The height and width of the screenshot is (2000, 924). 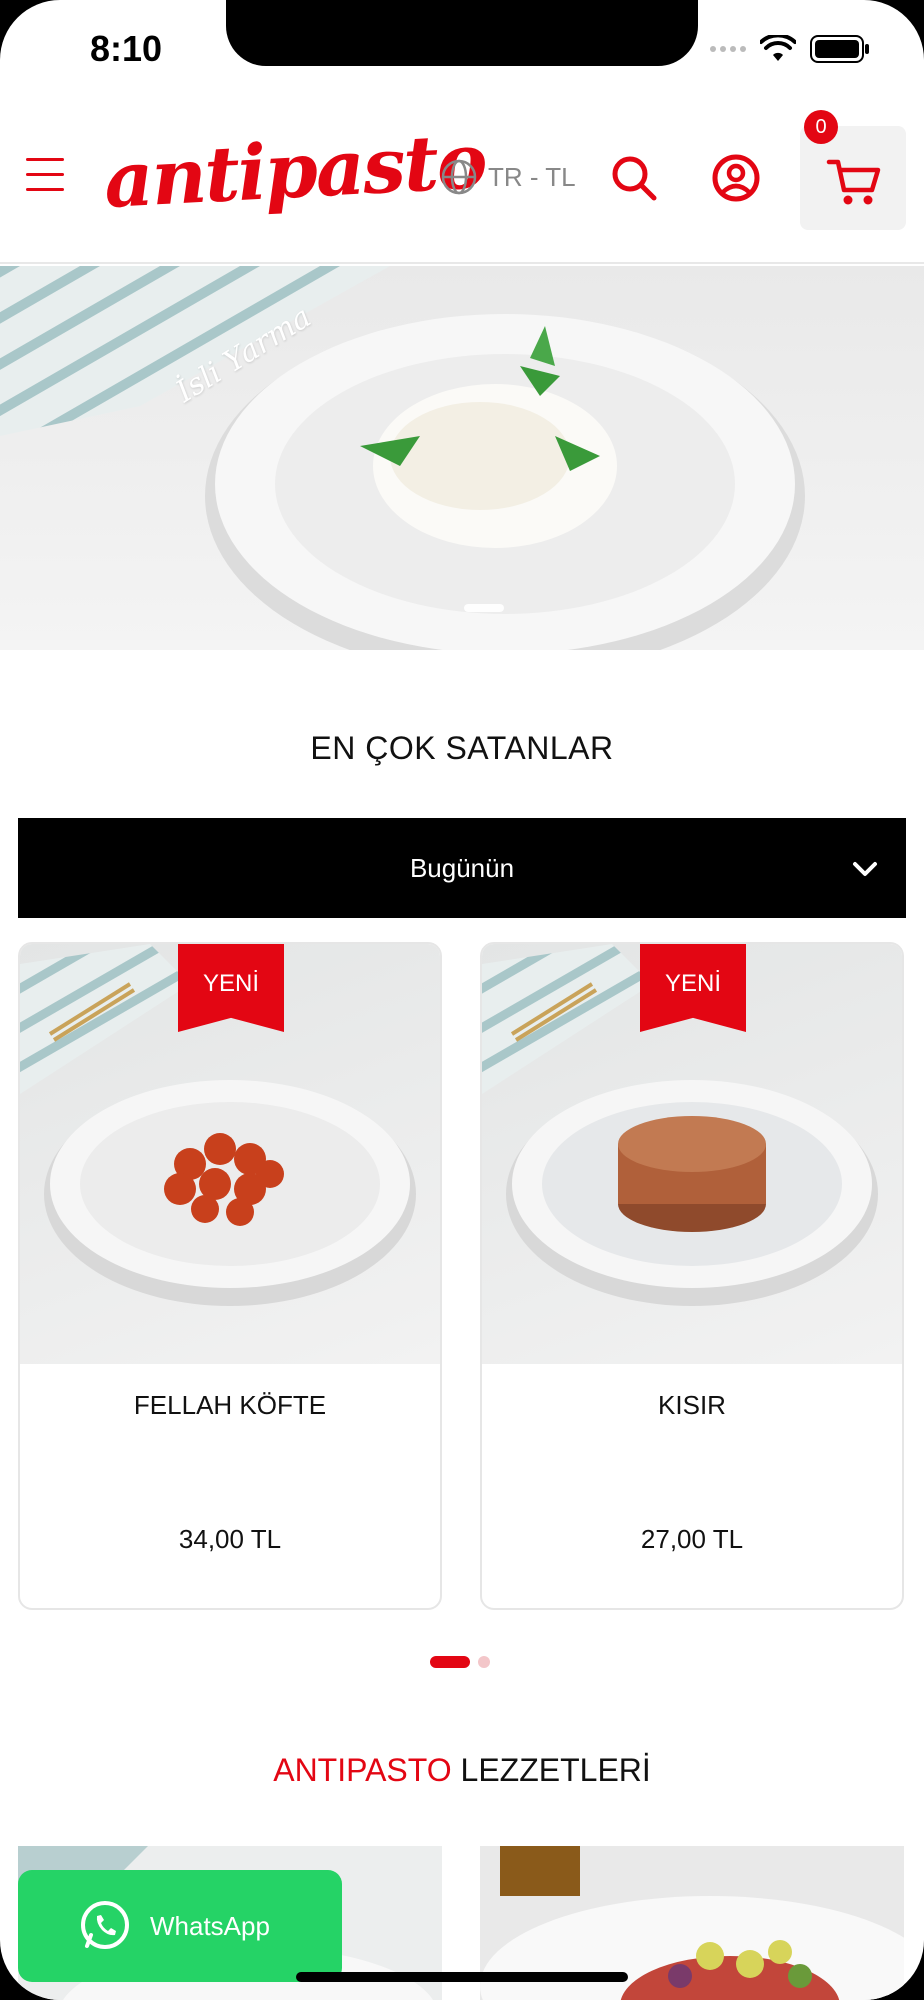 What do you see at coordinates (853, 182) in the screenshot?
I see `shopping-cart-icon` at bounding box center [853, 182].